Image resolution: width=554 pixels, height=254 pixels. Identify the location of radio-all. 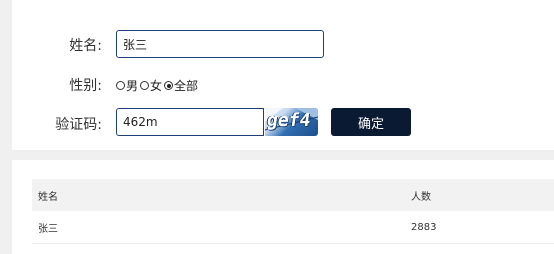
(169, 85).